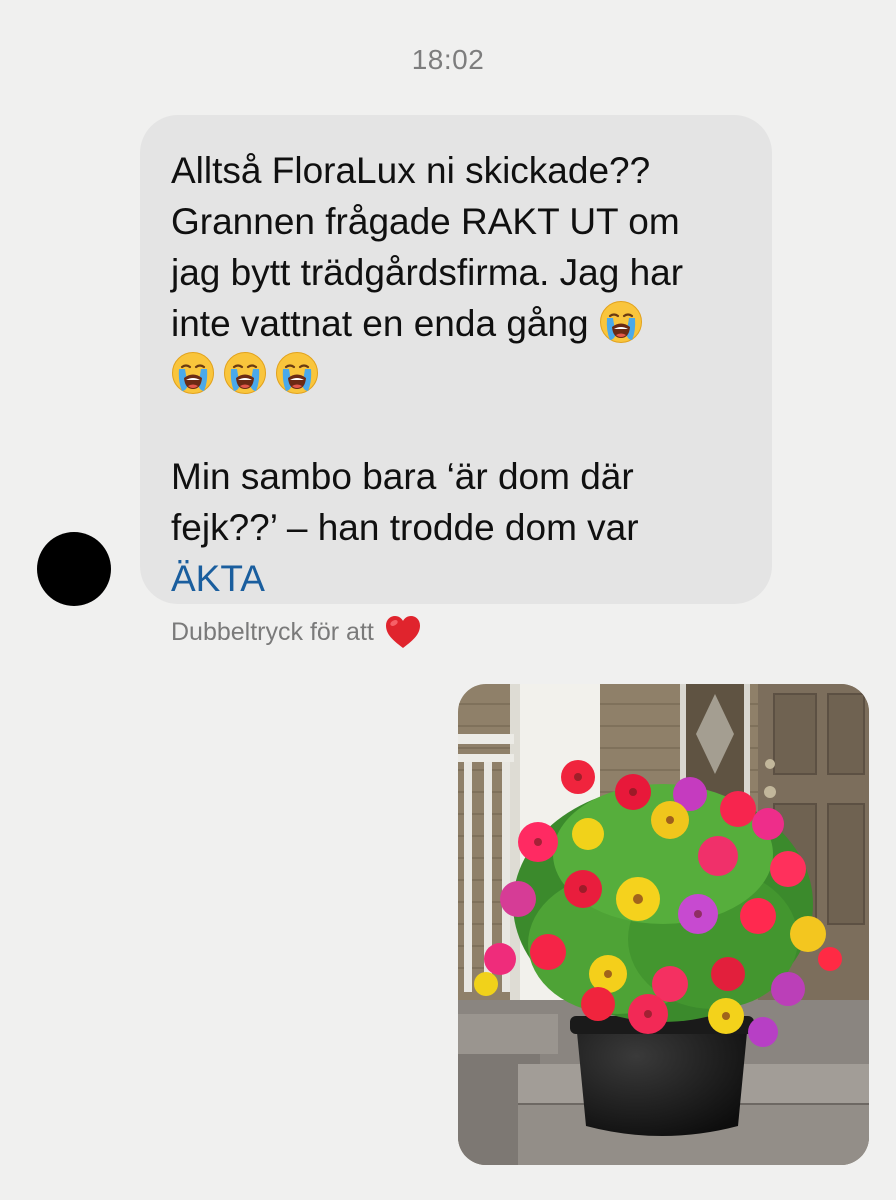  I want to click on message-line-6: fejk??’ – han trodde dom var, so click(405, 527).